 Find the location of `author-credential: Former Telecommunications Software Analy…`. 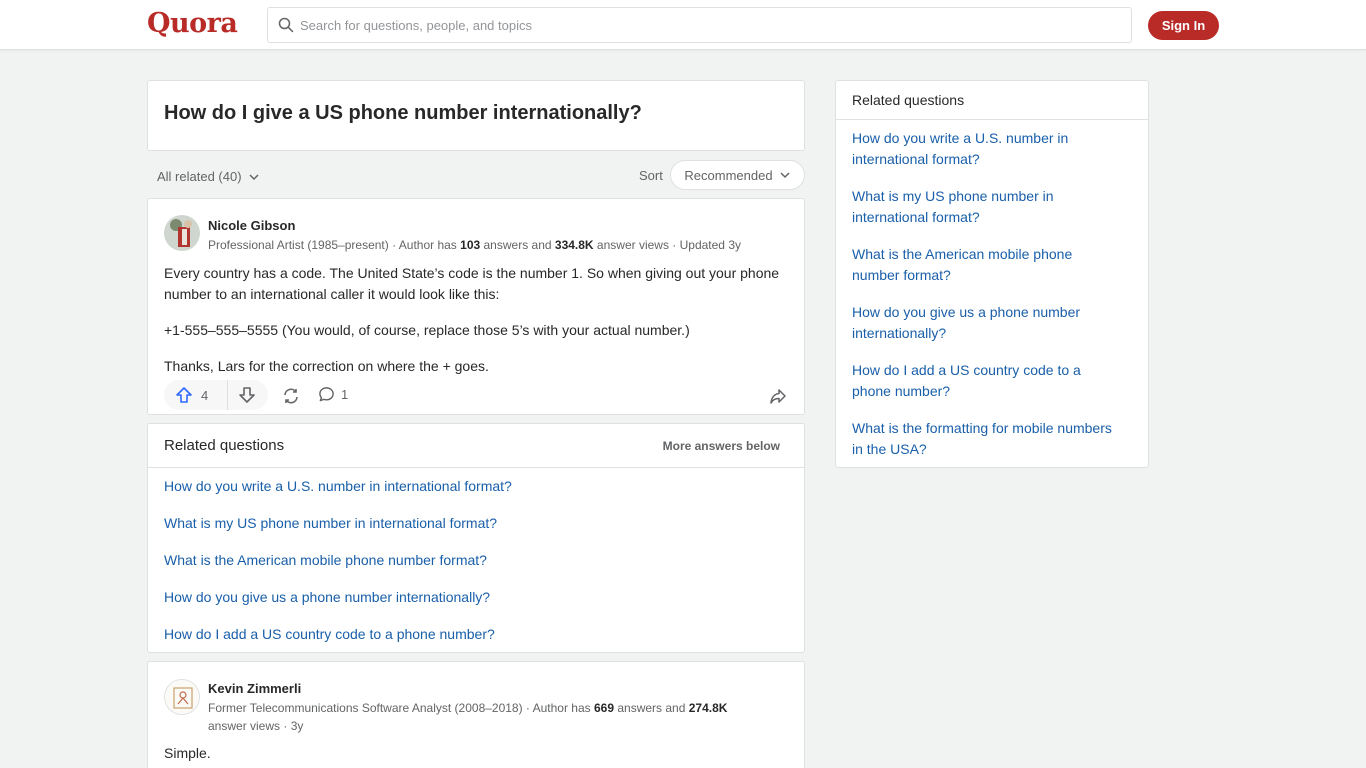

author-credential: Former Telecommunications Software Analy… is located at coordinates (468, 717).